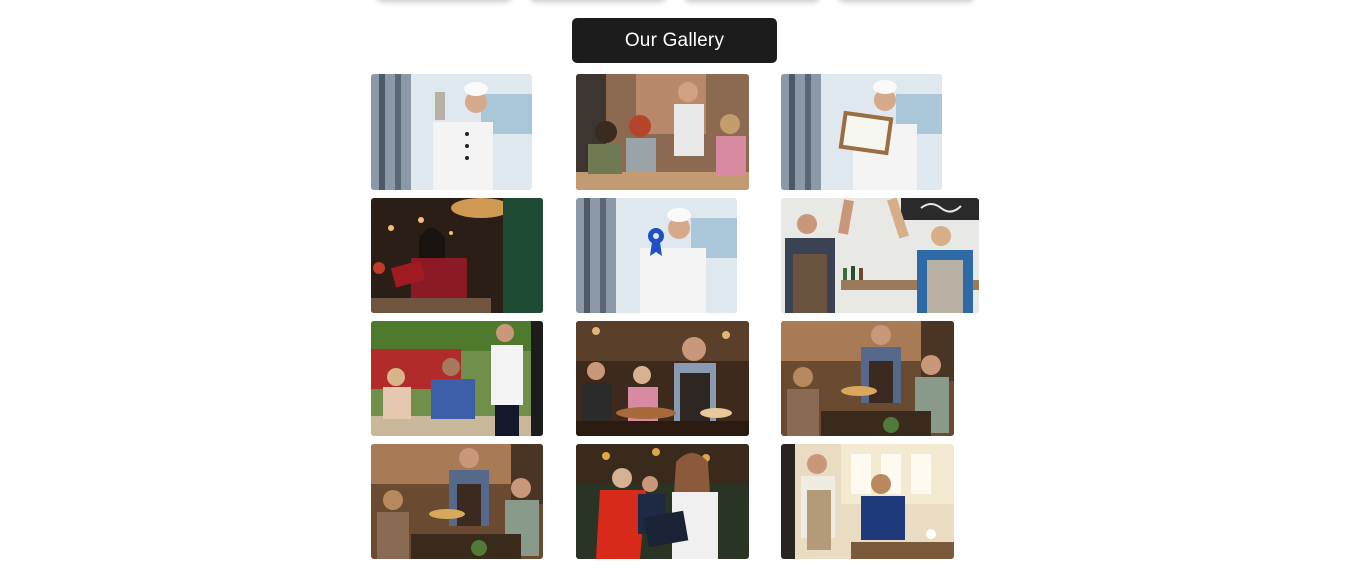 The image size is (1346, 578). What do you see at coordinates (457, 255) in the screenshot?
I see `gallery-photo-woman-reading-menu` at bounding box center [457, 255].